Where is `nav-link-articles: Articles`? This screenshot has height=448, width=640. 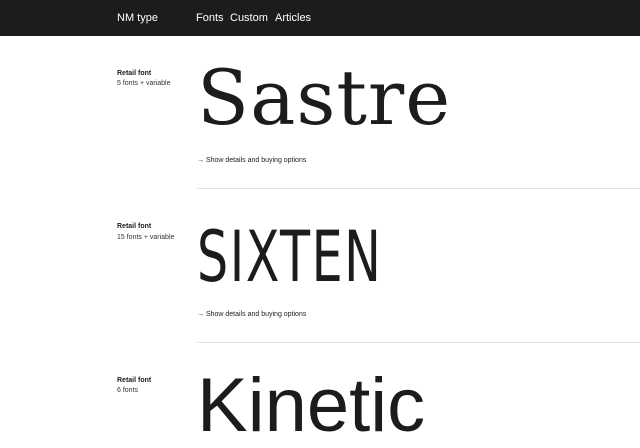 nav-link-articles: Articles is located at coordinates (293, 18).